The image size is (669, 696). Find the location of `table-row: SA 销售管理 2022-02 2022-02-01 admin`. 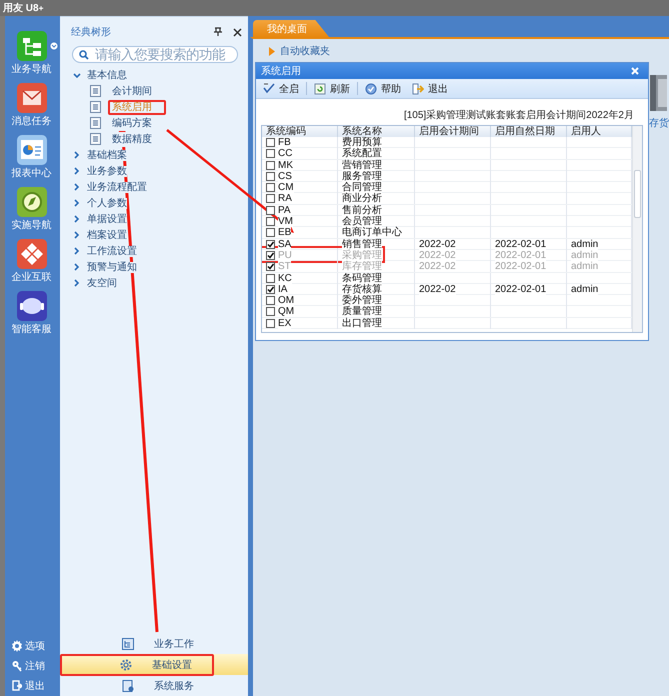

table-row: SA 销售管理 2022-02 2022-02-01 admin is located at coordinates (447, 244).